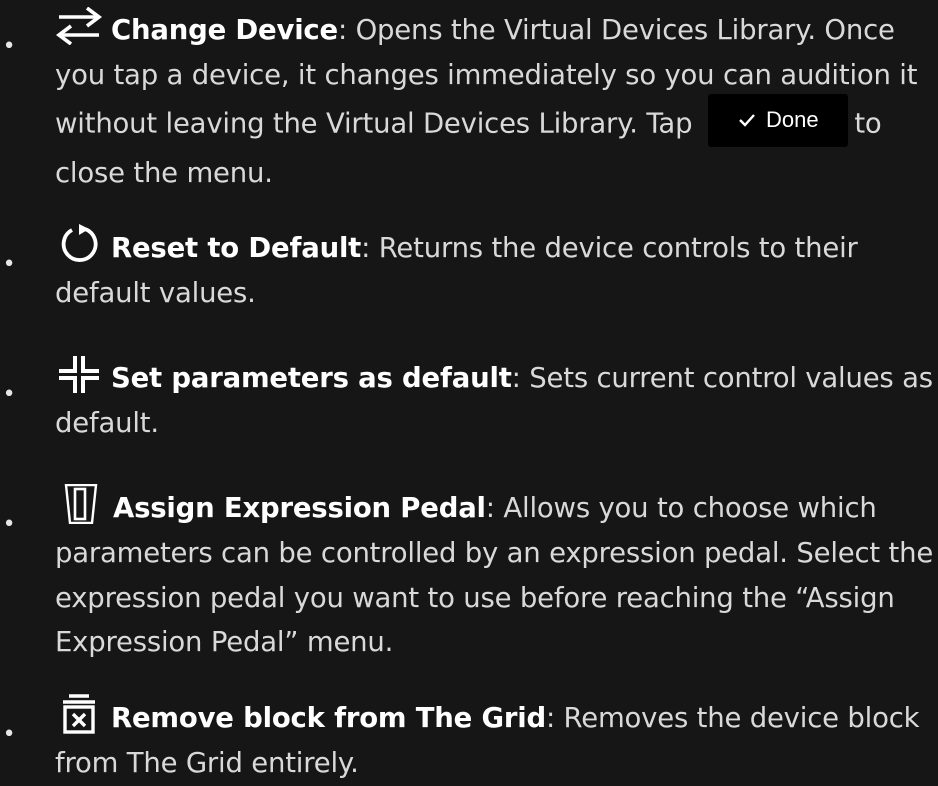  I want to click on done-button: Done, so click(778, 120).